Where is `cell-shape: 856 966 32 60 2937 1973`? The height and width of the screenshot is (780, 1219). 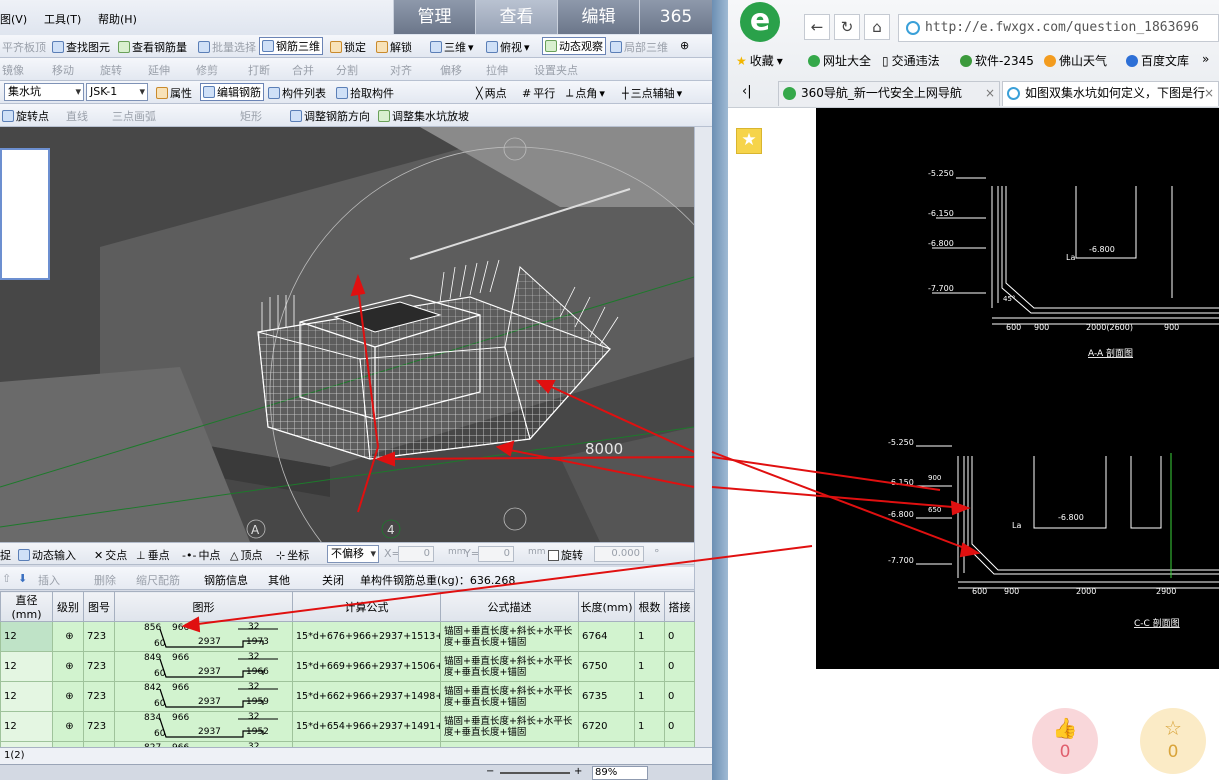 cell-shape: 856 966 32 60 2937 1973 is located at coordinates (203, 636).